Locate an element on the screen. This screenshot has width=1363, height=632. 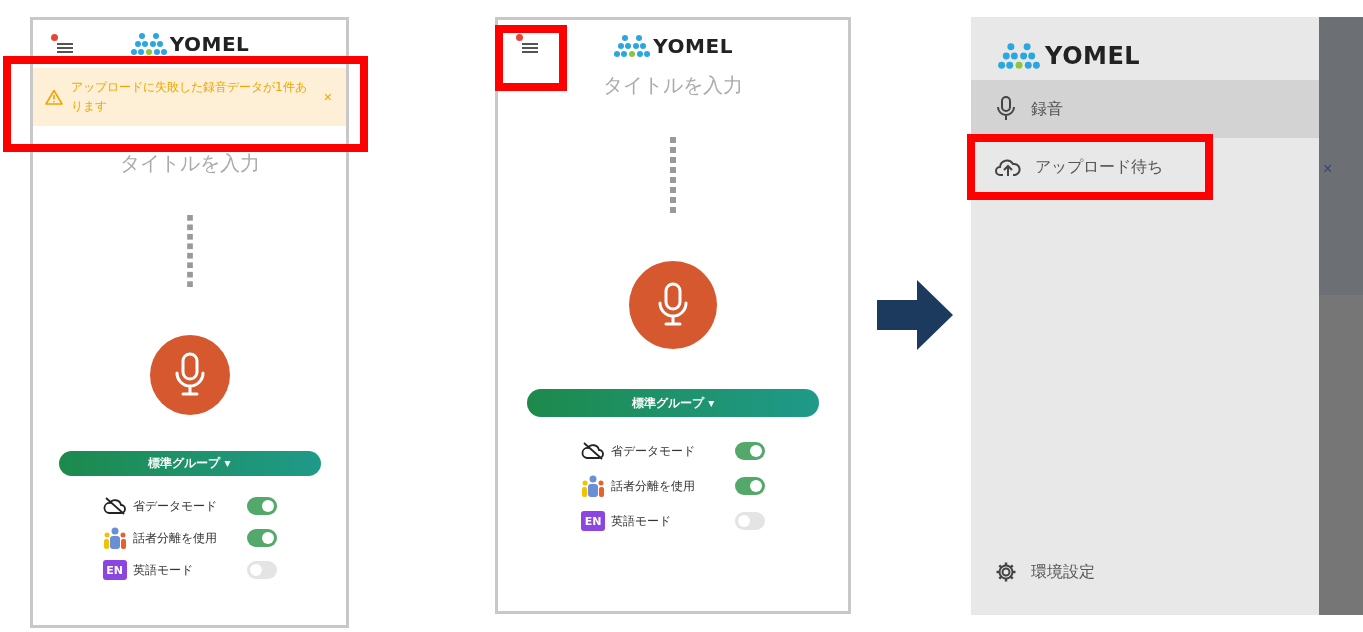
drawer-item: アップロード待ち is located at coordinates (1145, 167).